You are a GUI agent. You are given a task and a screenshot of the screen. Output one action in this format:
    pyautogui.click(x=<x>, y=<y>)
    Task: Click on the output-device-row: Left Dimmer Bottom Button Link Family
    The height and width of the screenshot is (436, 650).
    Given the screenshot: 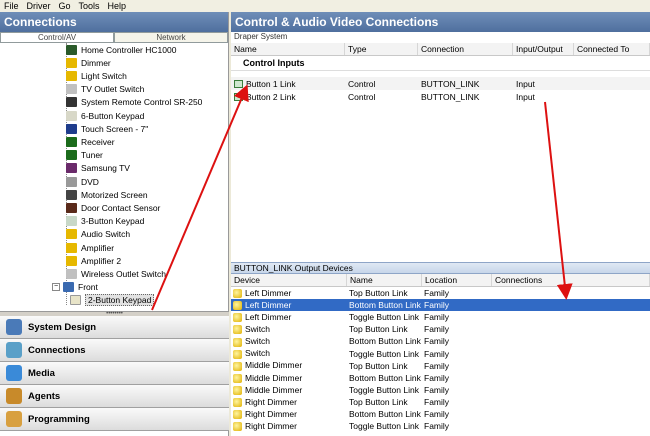 What is the action you would take?
    pyautogui.click(x=440, y=305)
    